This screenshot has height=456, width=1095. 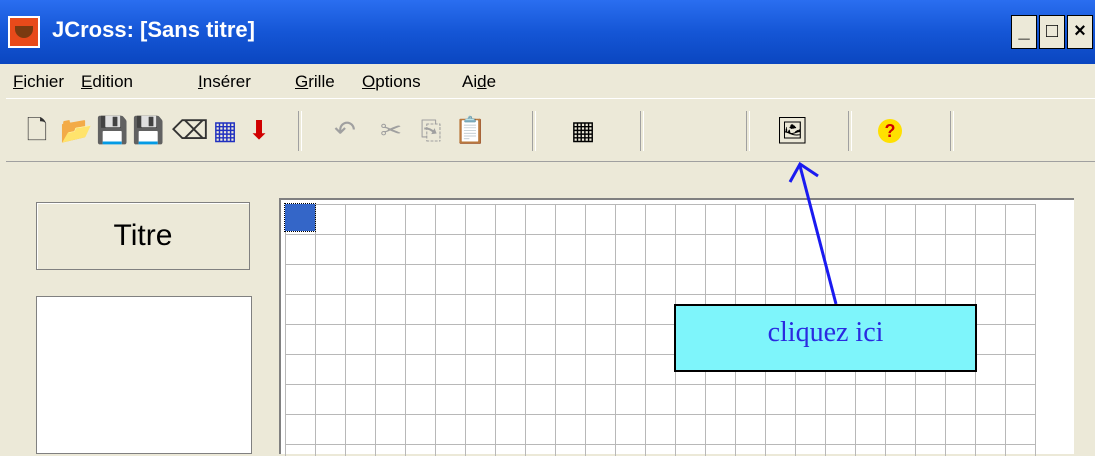 What do you see at coordinates (825, 338) in the screenshot?
I see `callout-label: cliquez ici` at bounding box center [825, 338].